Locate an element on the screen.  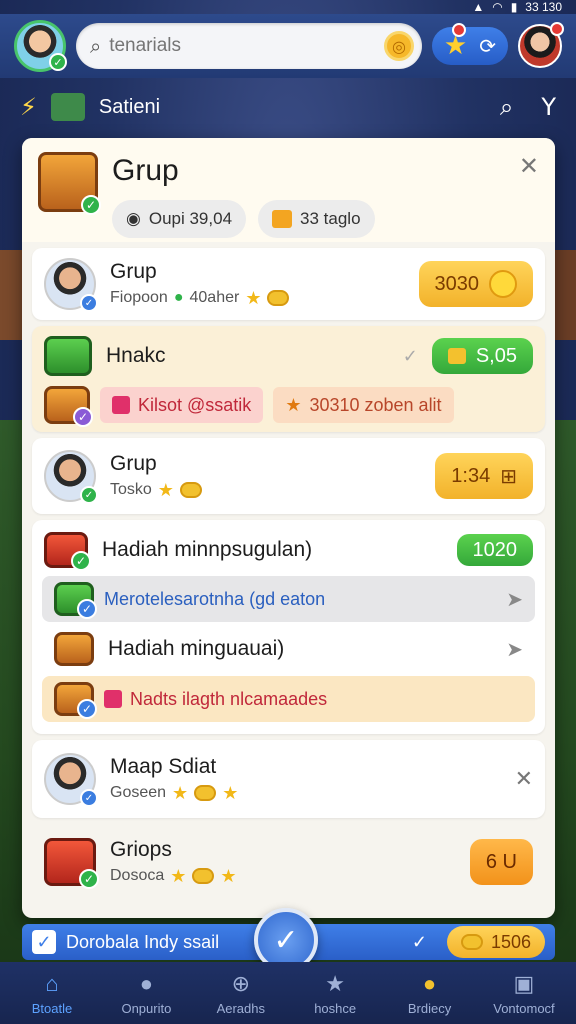
nav-item-download: ⊕ Aeradhs is located at coordinates (241, 993).